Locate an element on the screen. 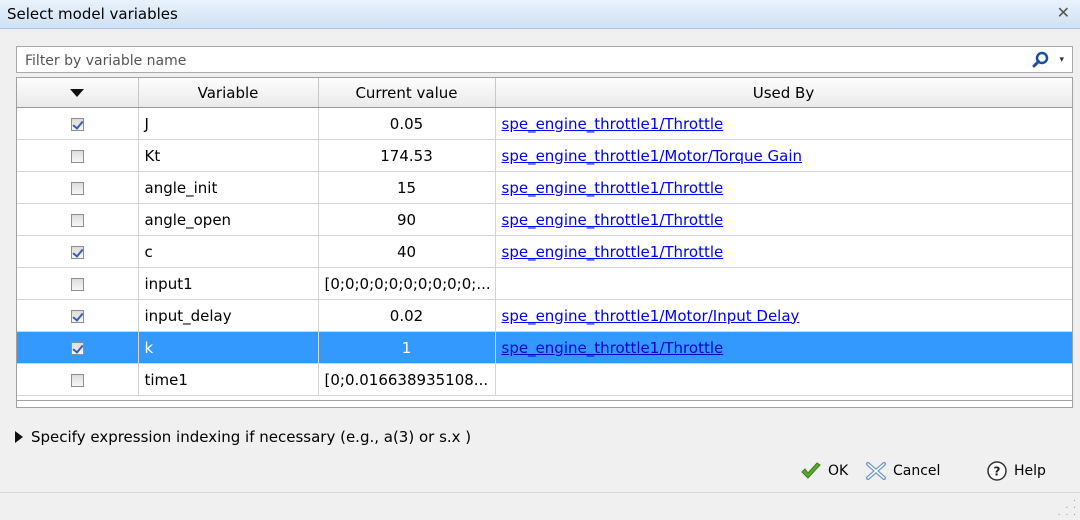 Image resolution: width=1080 pixels, height=520 pixels. current-value-cell: 15 is located at coordinates (407, 187).